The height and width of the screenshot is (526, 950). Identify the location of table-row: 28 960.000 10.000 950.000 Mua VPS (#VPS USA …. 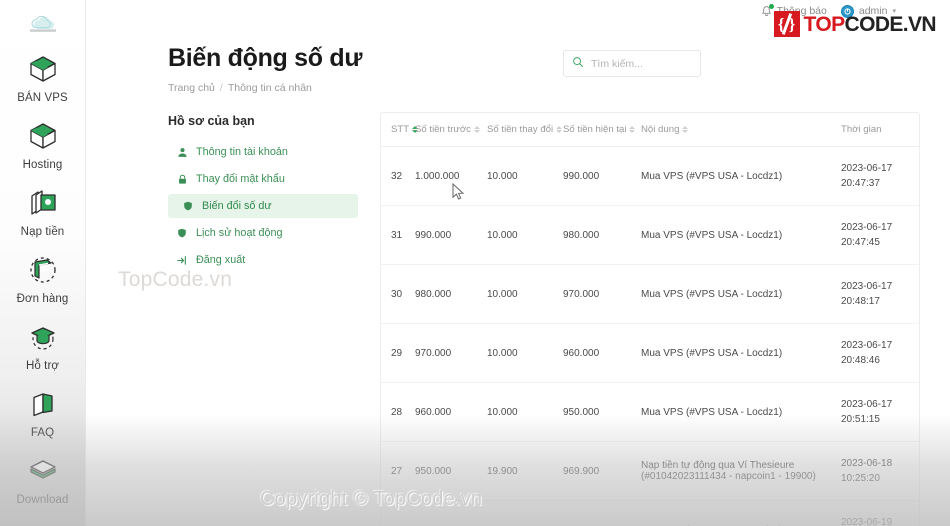
(650, 412).